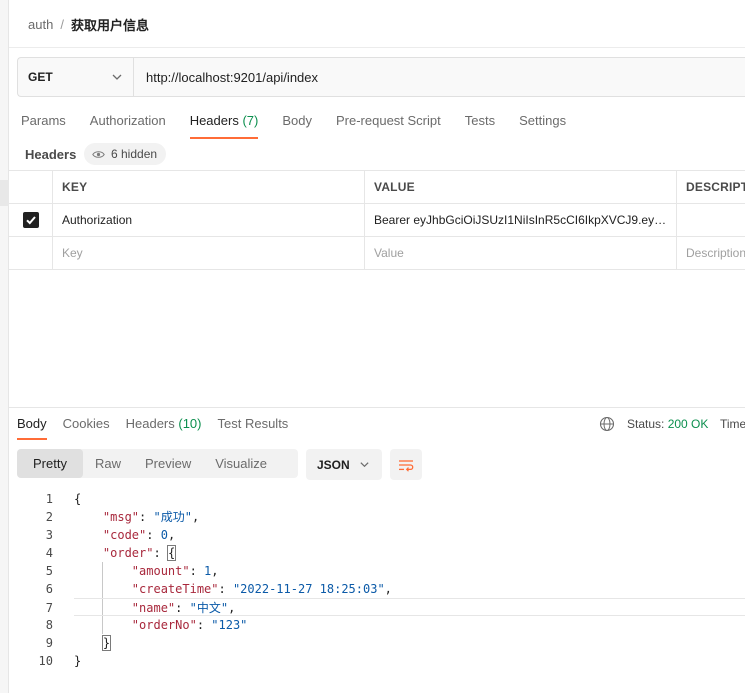  I want to click on tab-authorization: Authorization, so click(128, 126).